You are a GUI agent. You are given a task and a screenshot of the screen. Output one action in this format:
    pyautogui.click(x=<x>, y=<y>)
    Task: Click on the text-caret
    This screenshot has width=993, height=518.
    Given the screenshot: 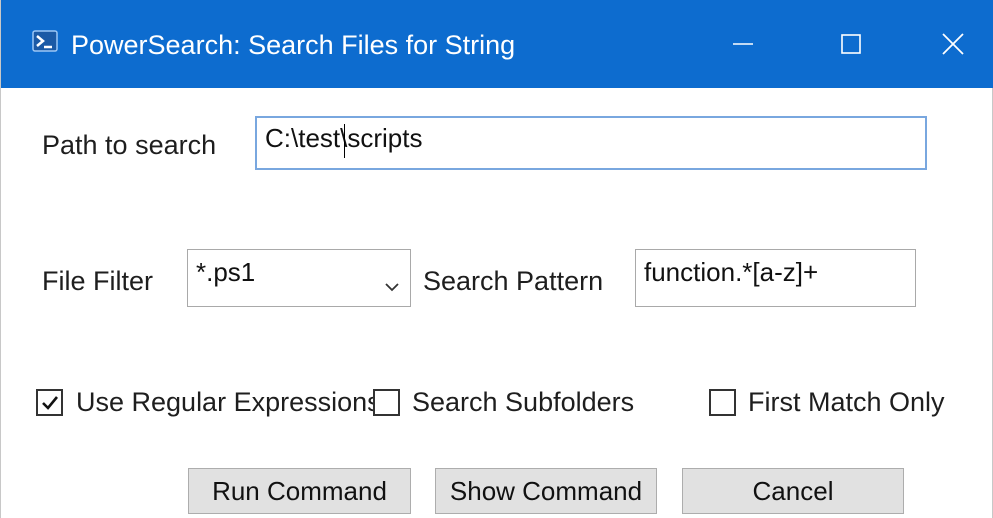 What is the action you would take?
    pyautogui.click(x=344, y=141)
    